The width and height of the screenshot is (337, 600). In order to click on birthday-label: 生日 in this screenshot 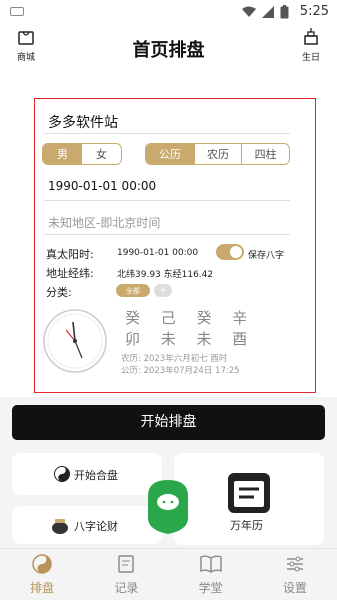, I will do `click(310, 58)`.